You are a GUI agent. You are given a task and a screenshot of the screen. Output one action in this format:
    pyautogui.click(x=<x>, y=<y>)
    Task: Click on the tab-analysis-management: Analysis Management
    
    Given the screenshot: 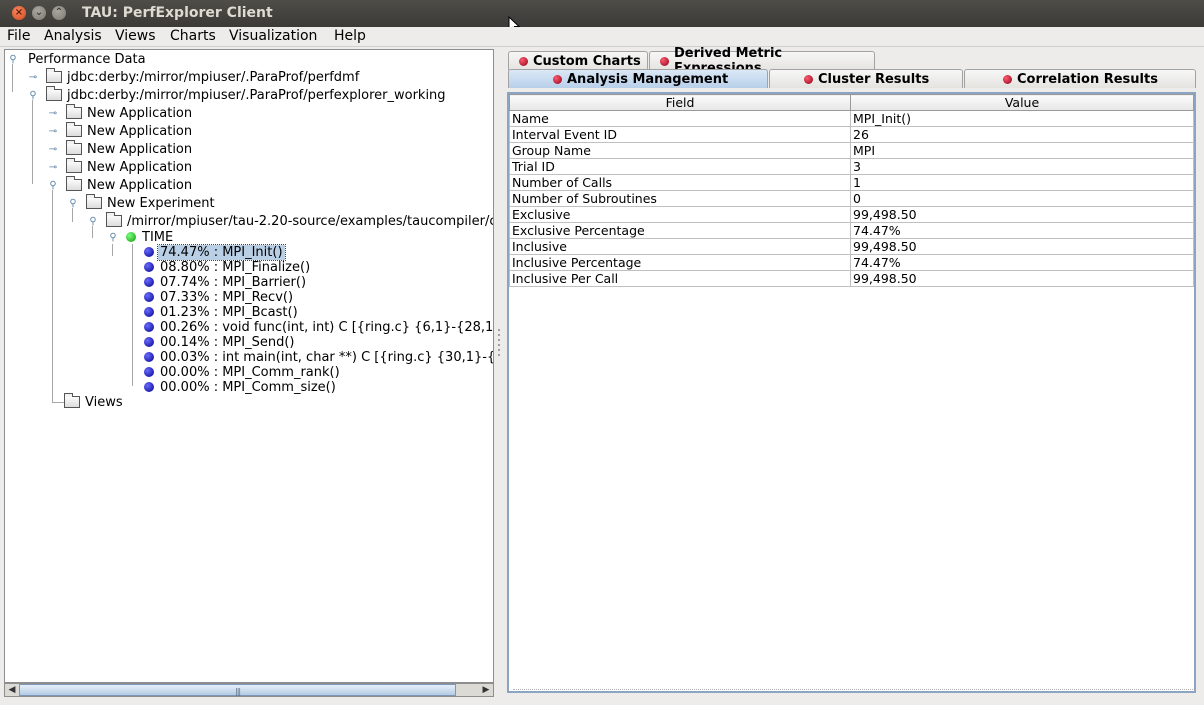 What is the action you would take?
    pyautogui.click(x=638, y=78)
    